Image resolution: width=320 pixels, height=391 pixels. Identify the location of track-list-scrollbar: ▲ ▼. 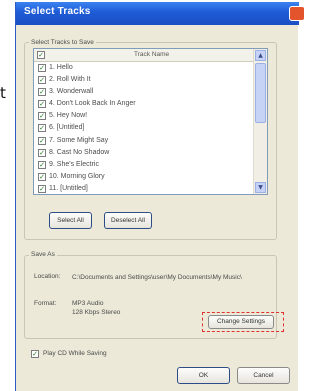
(260, 121).